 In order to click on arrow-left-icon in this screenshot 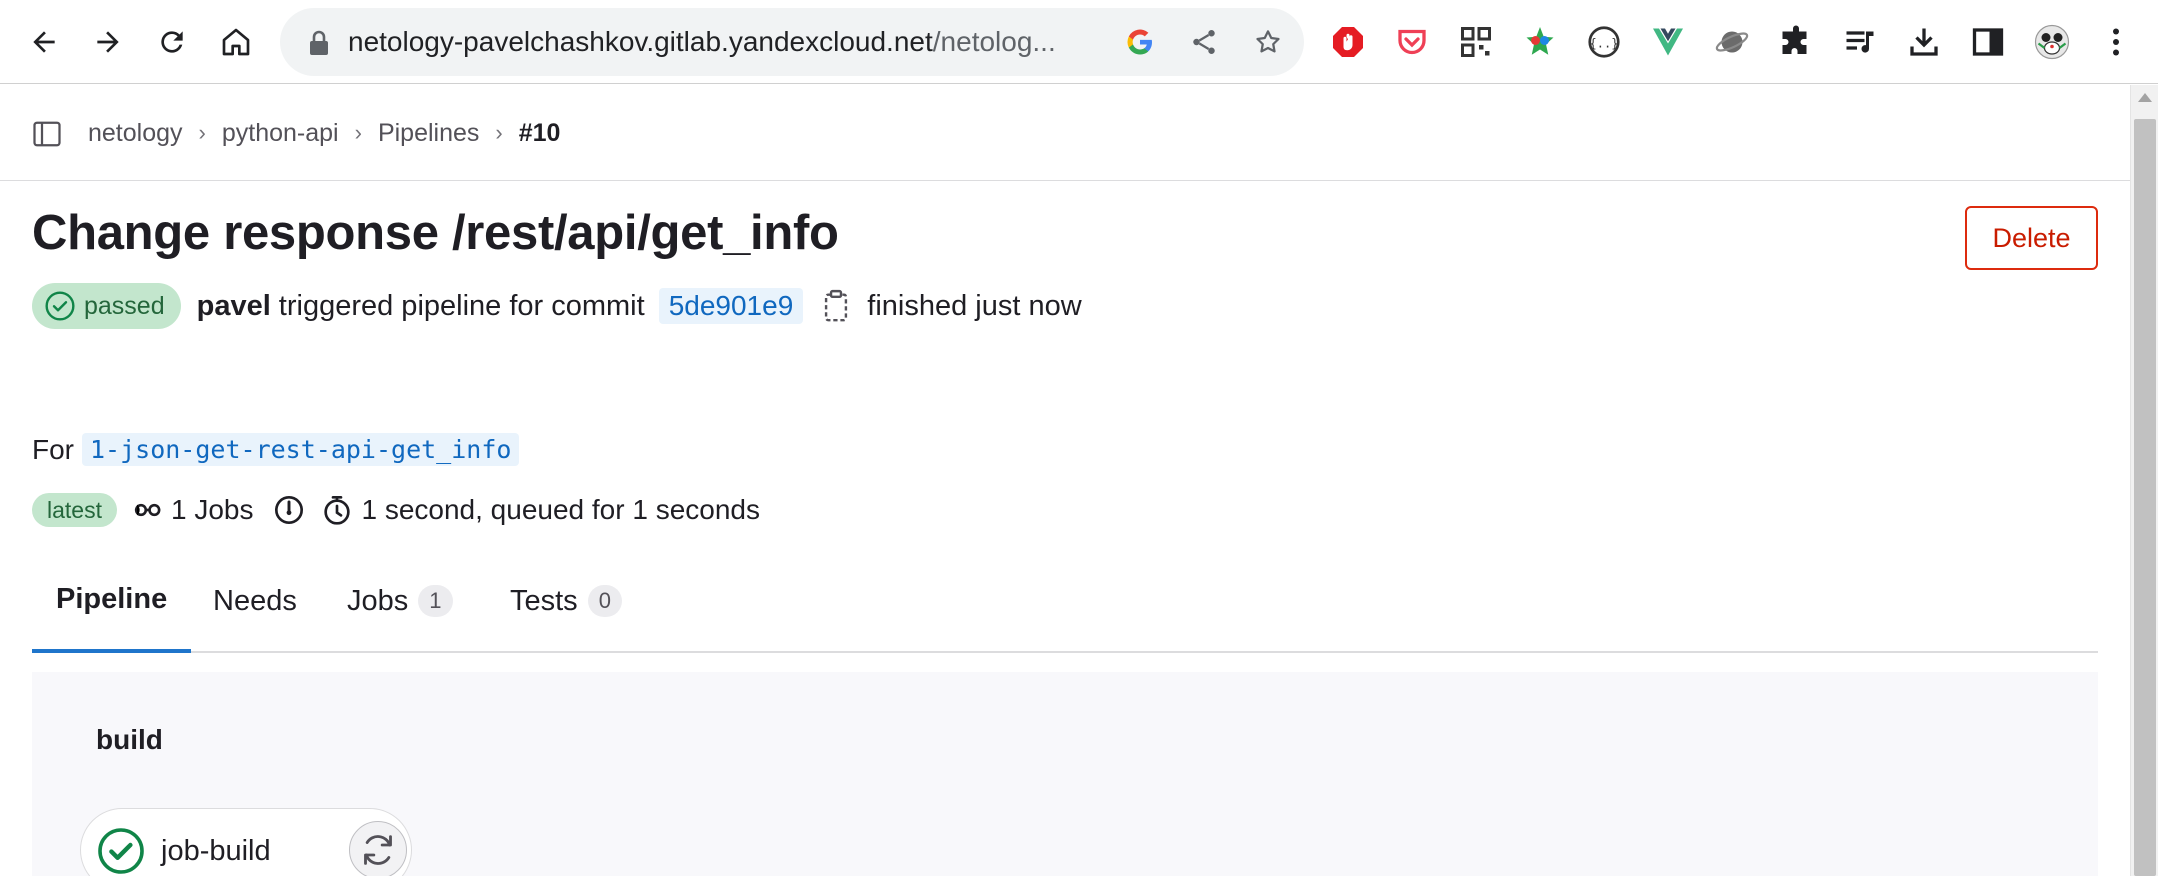, I will do `click(44, 42)`.